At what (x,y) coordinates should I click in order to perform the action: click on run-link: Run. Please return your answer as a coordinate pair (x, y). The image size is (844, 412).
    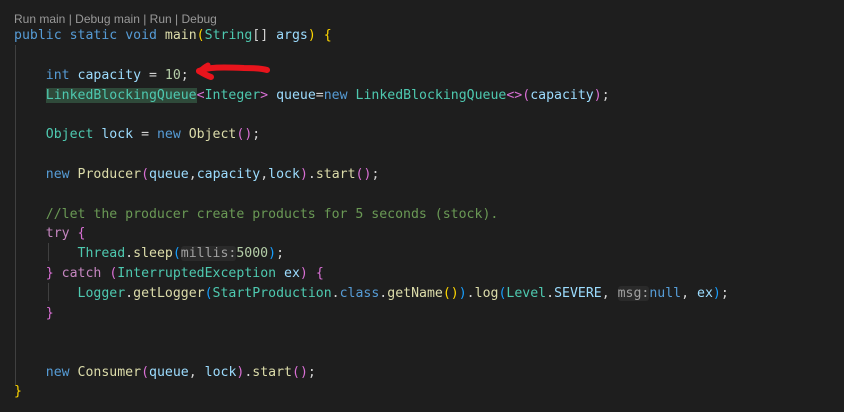
    Looking at the image, I should click on (161, 19).